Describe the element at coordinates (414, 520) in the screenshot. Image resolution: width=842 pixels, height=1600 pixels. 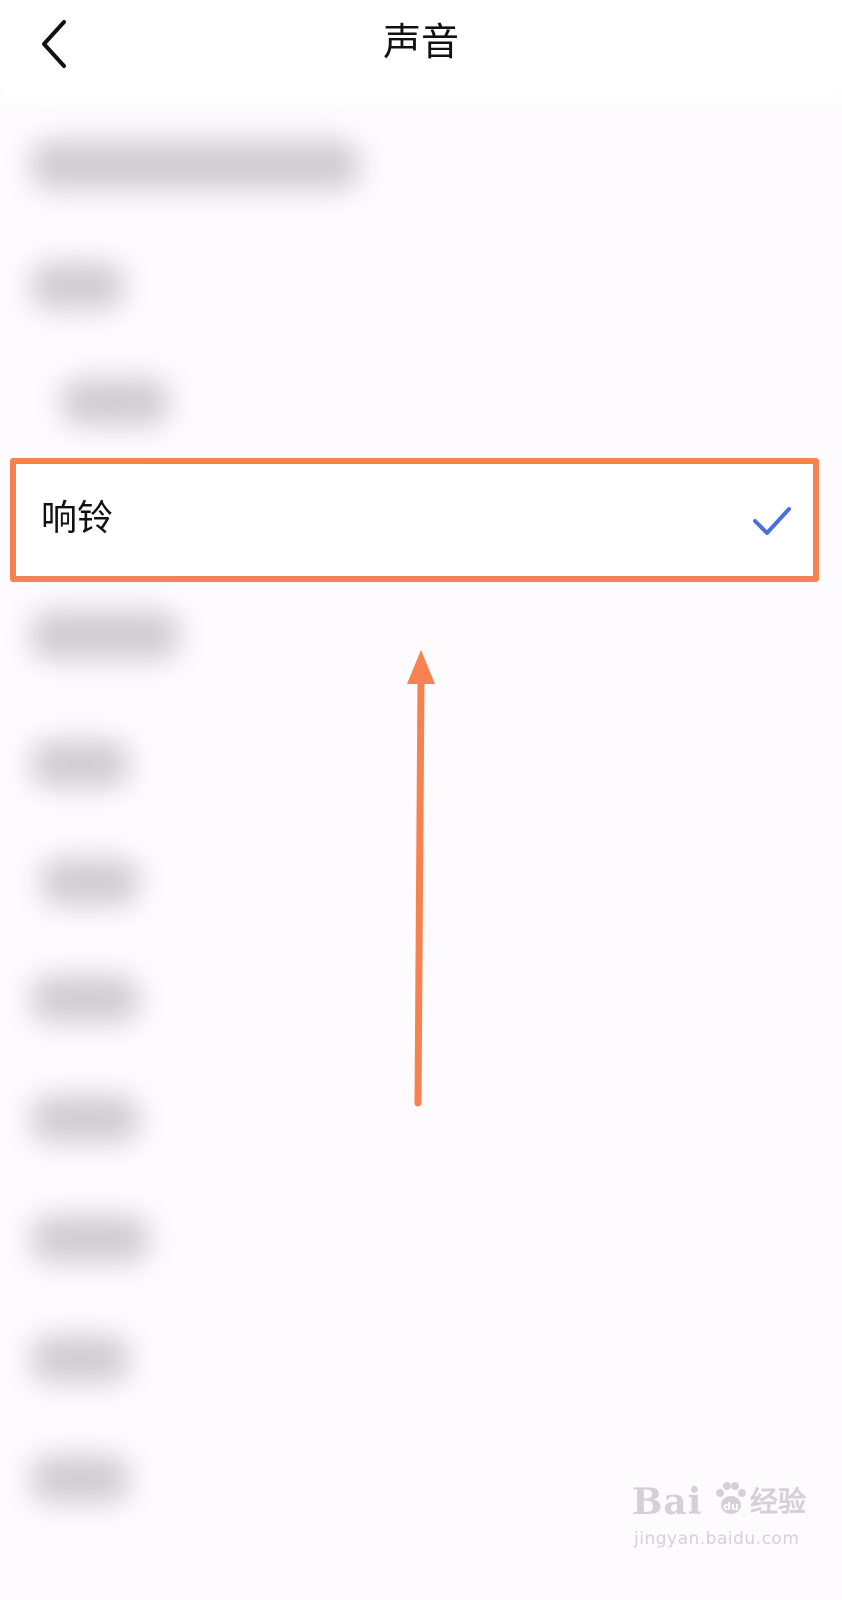
I see `sound-option-ring: 响铃` at that location.